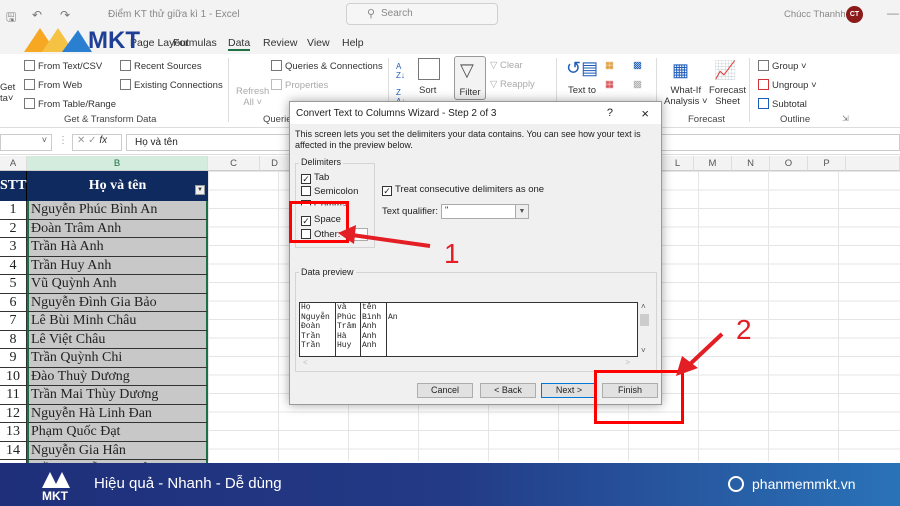 This screenshot has width=900, height=506. I want to click on row-stt: 6, so click(13, 302).